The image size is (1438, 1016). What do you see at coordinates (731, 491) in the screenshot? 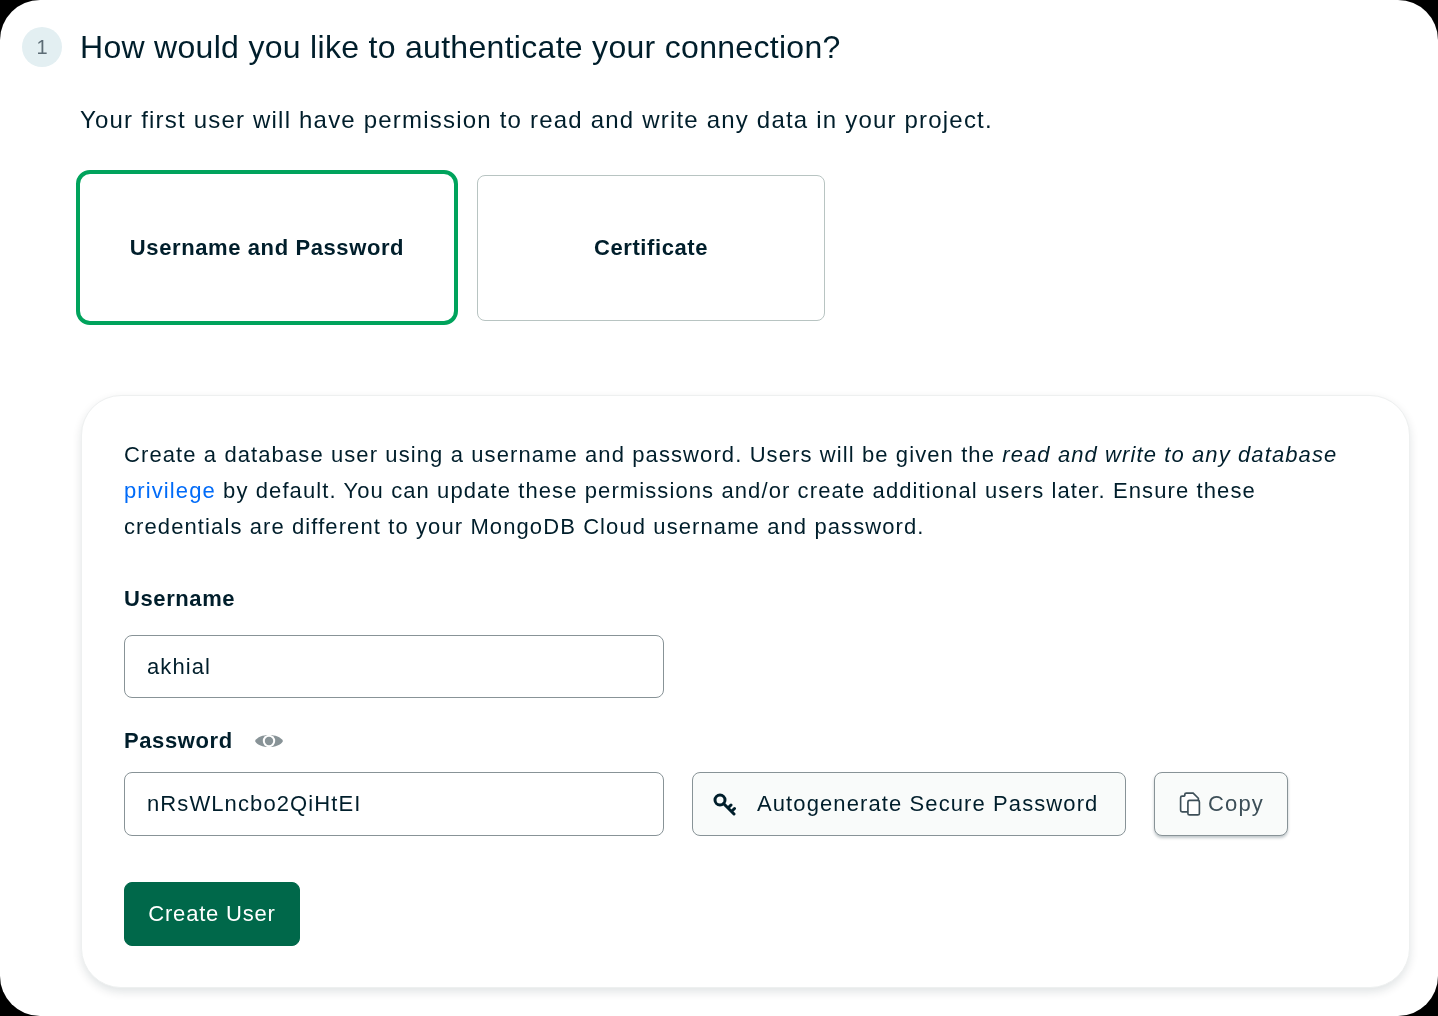
I see `description-text: Create a database user using a username and password. Users will be given the read and write to any database privilege by default. You can update these permissions and/or create additional users later. Ensure these credentials are different to your MongoDB Cloud username and password.` at bounding box center [731, 491].